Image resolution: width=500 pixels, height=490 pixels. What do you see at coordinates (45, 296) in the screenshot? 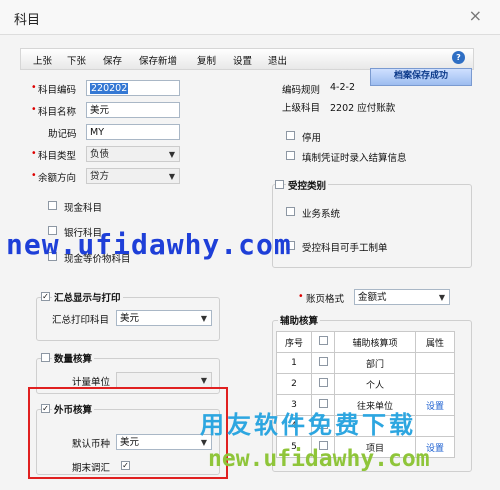
I see `summary-print-checkbox: ✓` at bounding box center [45, 296].